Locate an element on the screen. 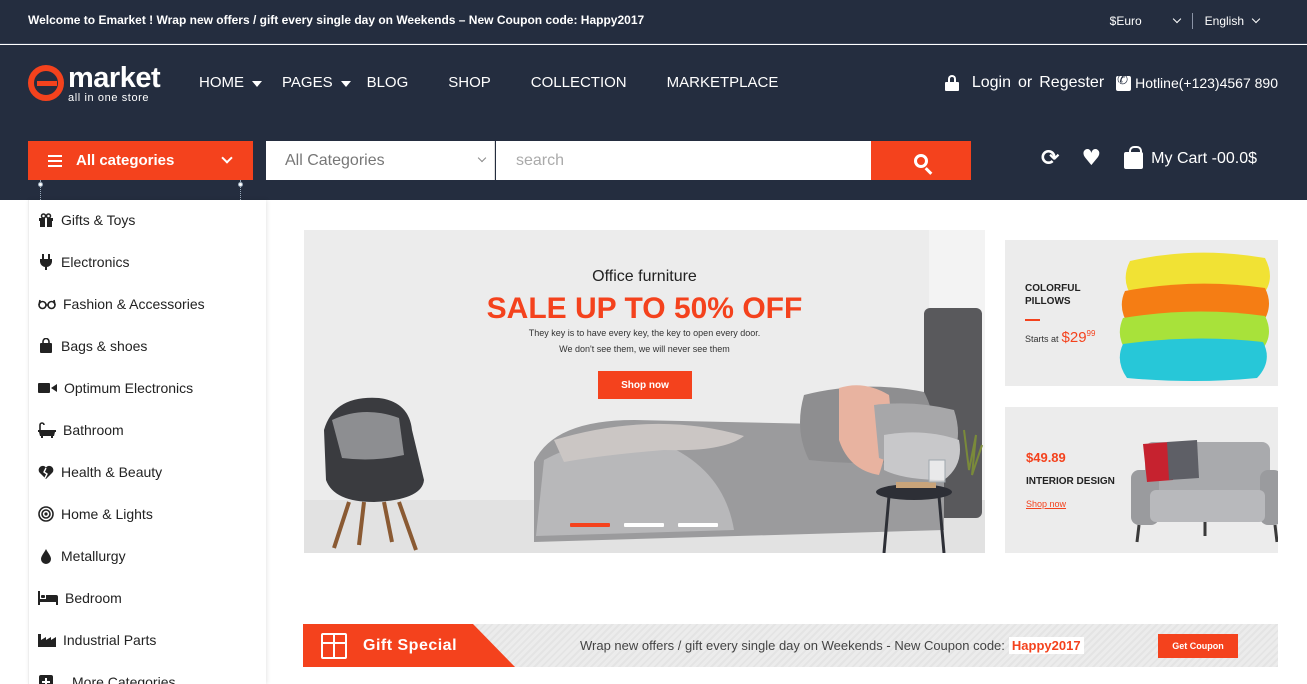 This screenshot has height=684, width=1307. price-cents: 99 is located at coordinates (1091, 333).